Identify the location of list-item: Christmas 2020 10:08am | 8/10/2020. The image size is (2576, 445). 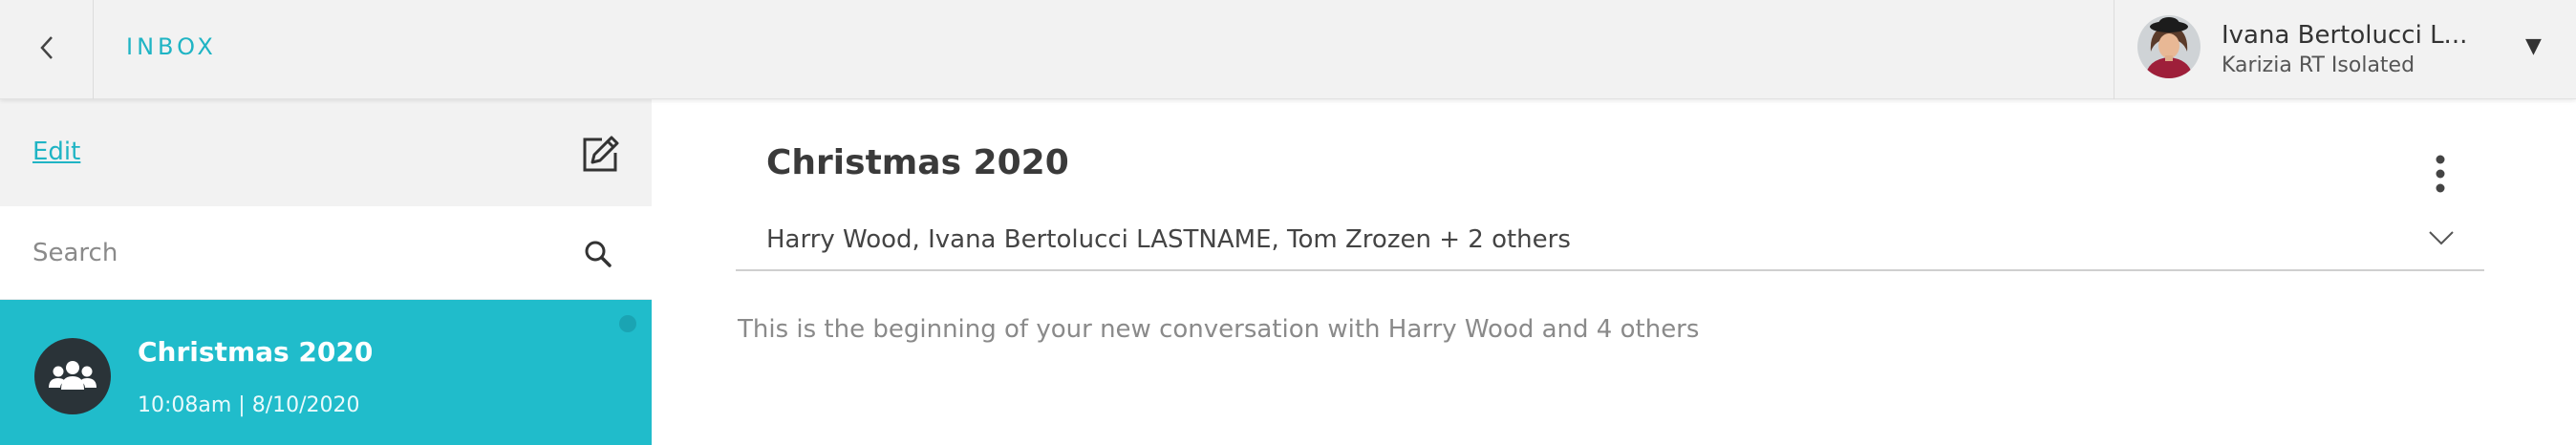
(326, 372).